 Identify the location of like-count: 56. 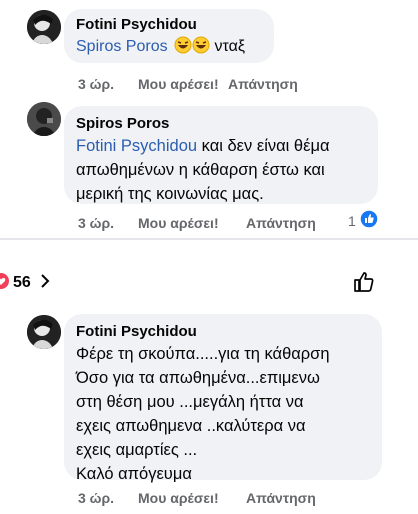
(22, 282).